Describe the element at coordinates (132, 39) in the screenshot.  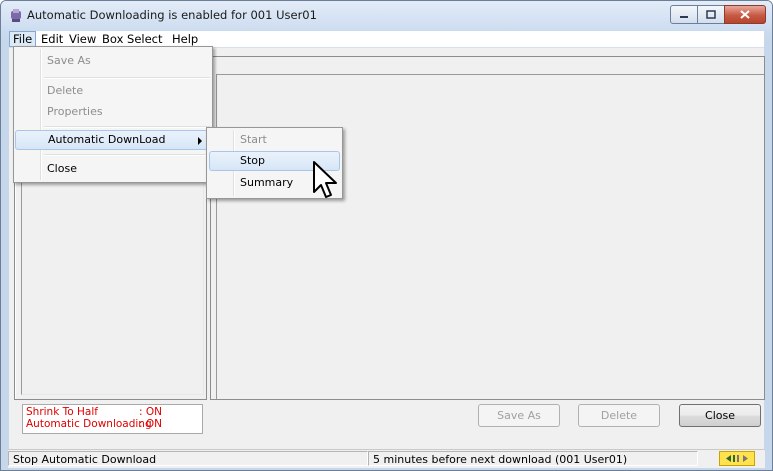
I see `menu-box-select: Box Select` at that location.